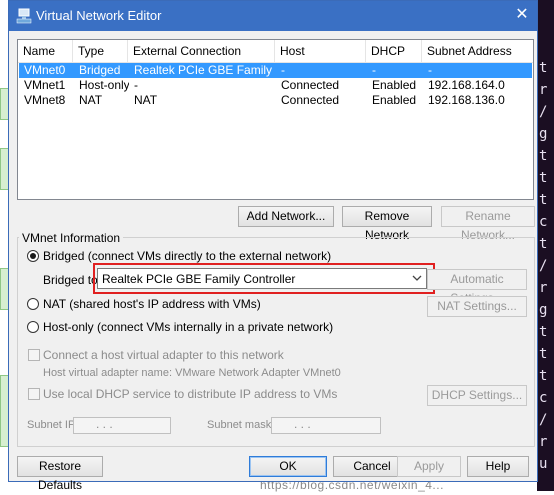  What do you see at coordinates (201, 51) in the screenshot?
I see `column-header-external-connection: External Connection` at bounding box center [201, 51].